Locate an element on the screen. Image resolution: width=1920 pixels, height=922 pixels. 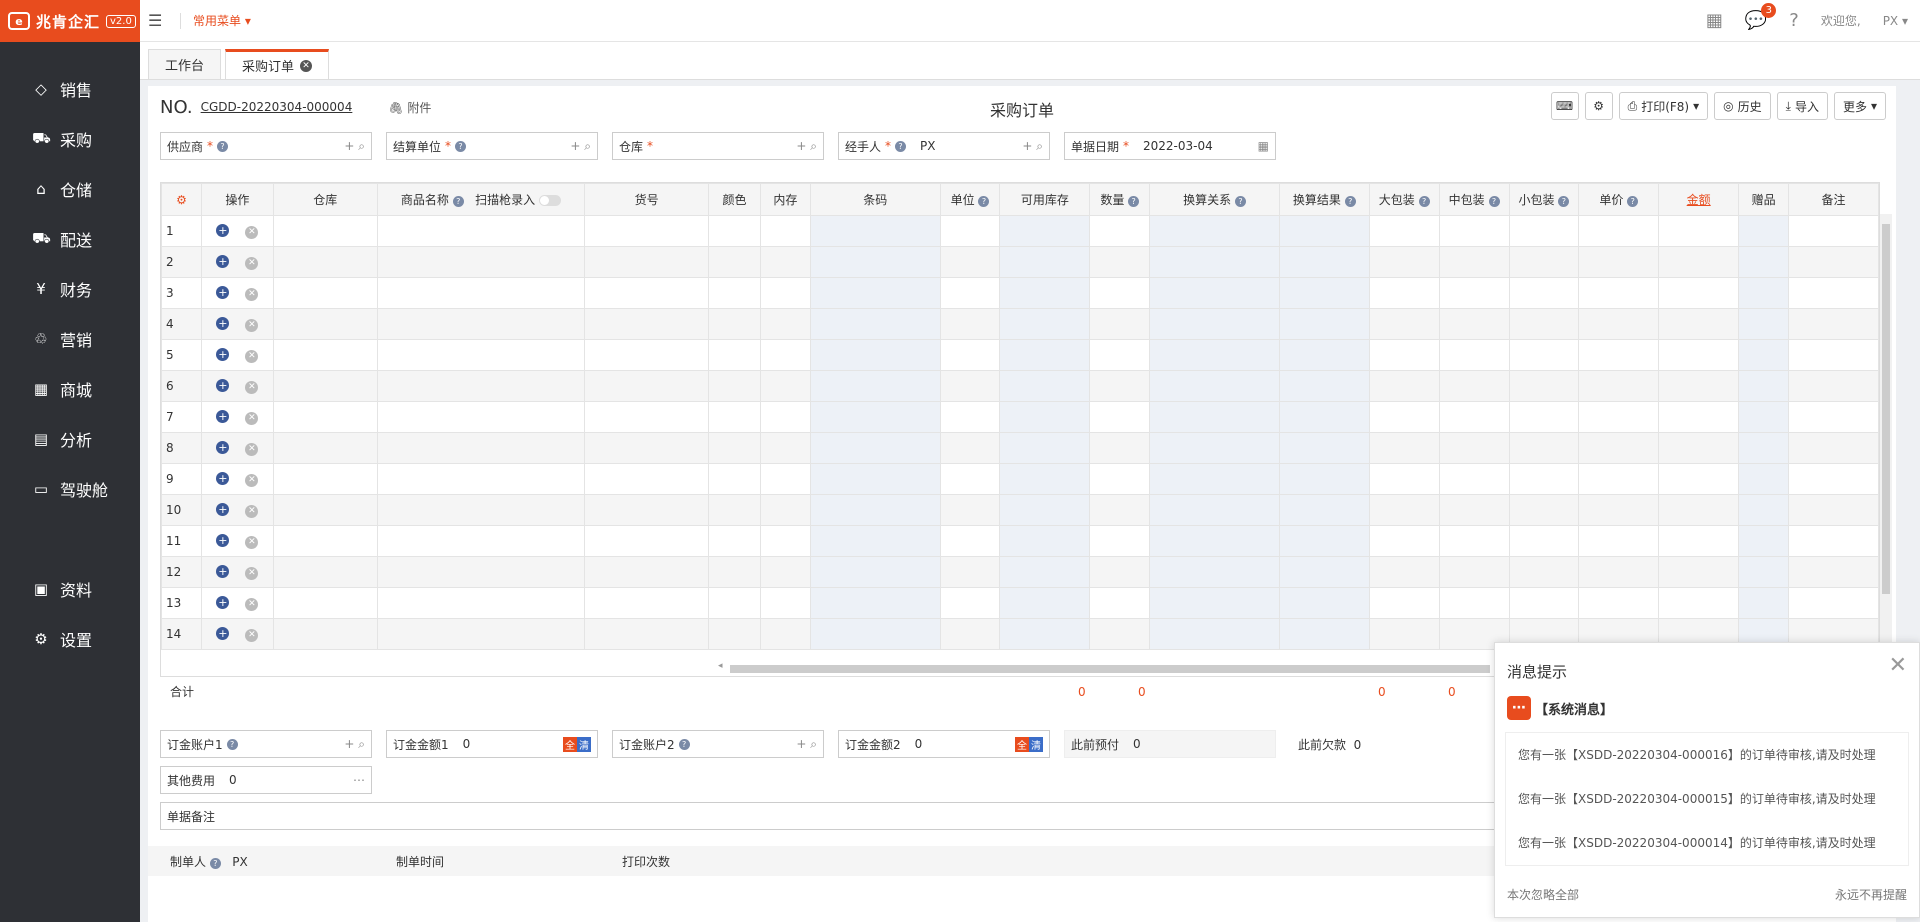
supplier-field: 供应商 *? + ⌕ is located at coordinates (266, 146).